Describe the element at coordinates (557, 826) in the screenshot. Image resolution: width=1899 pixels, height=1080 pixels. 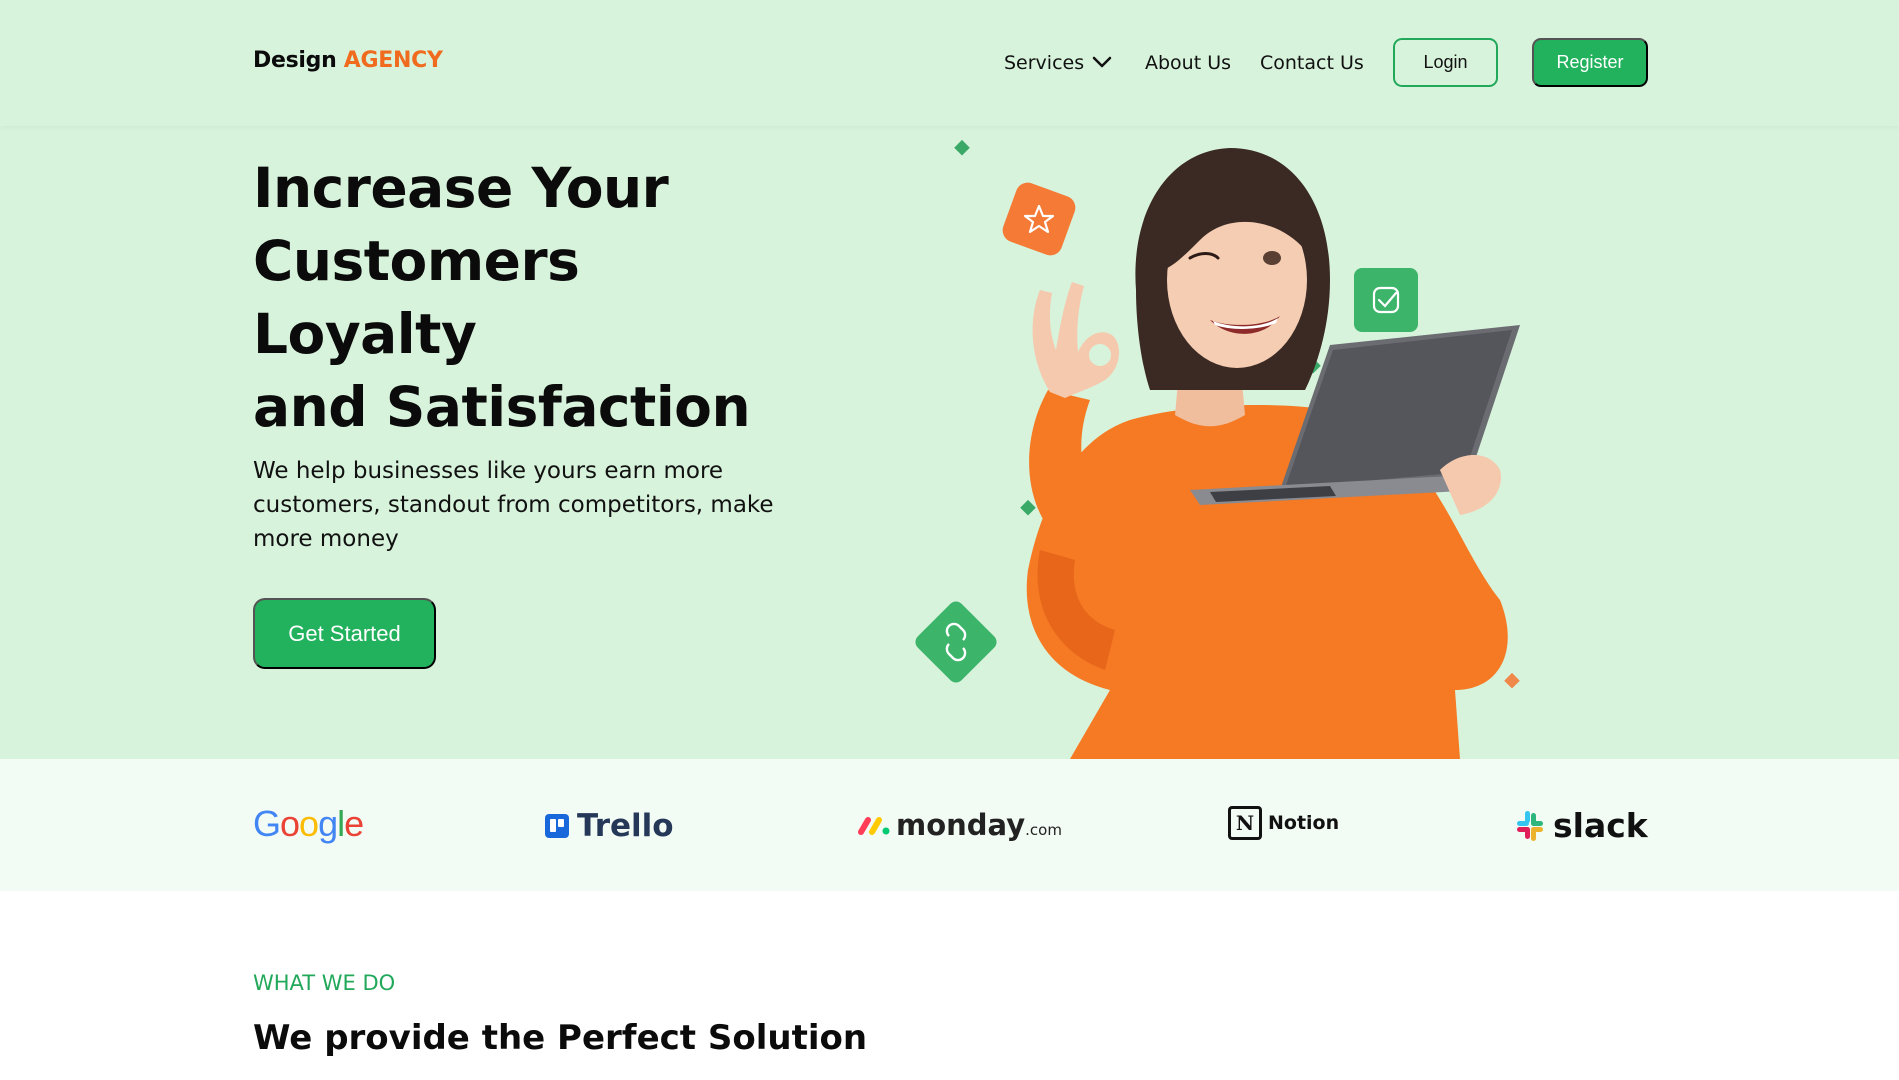
I see `trello-logo-icon` at that location.